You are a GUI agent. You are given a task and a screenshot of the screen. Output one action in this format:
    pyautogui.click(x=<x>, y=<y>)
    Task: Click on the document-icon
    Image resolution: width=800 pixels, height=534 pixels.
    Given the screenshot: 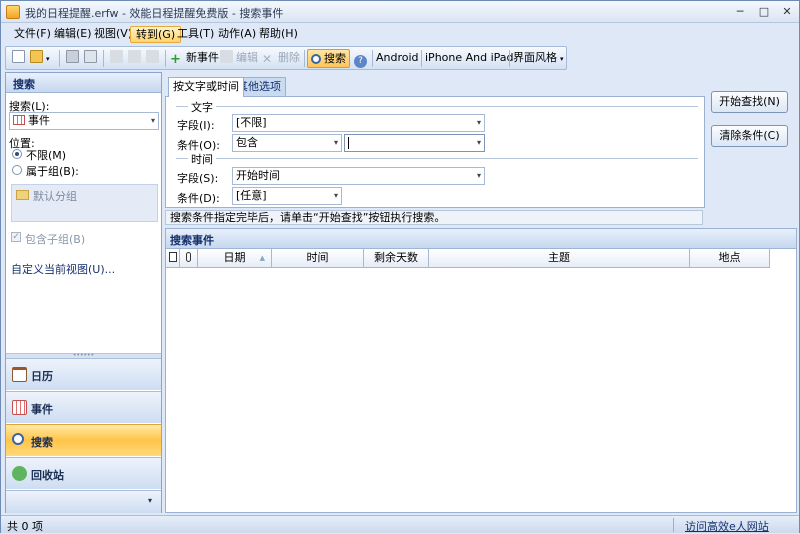 What is the action you would take?
    pyautogui.click(x=172, y=257)
    